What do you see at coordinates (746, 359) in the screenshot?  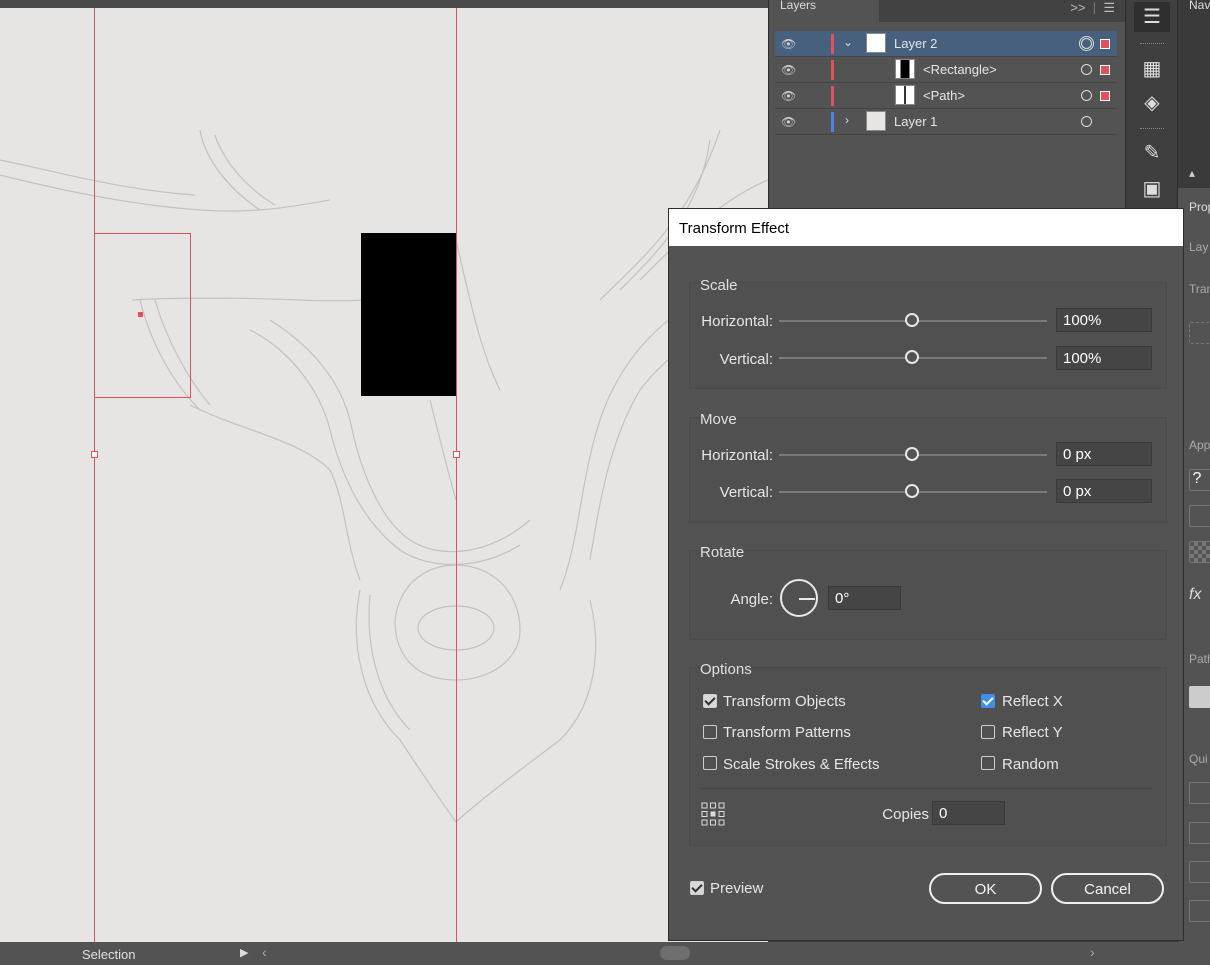 I see `scale-vertical-label: Vertical:` at bounding box center [746, 359].